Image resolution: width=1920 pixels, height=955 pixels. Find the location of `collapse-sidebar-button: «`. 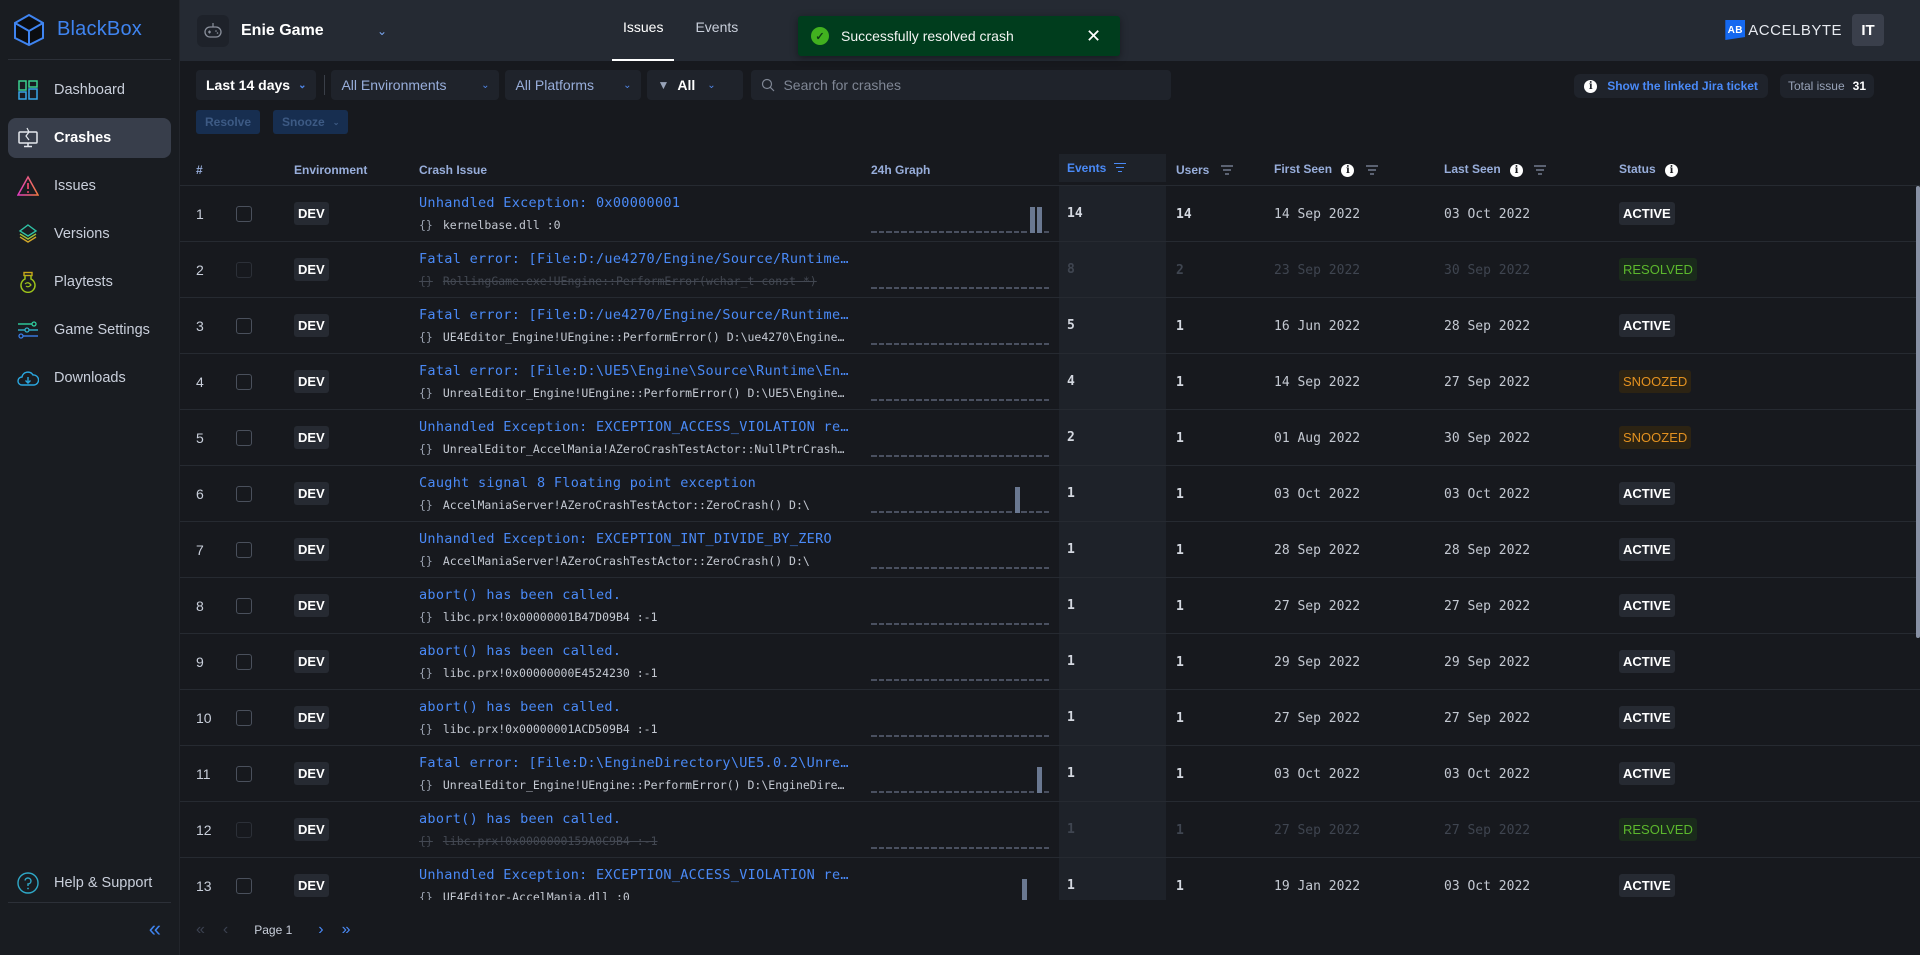

collapse-sidebar-button: « is located at coordinates (89, 929).